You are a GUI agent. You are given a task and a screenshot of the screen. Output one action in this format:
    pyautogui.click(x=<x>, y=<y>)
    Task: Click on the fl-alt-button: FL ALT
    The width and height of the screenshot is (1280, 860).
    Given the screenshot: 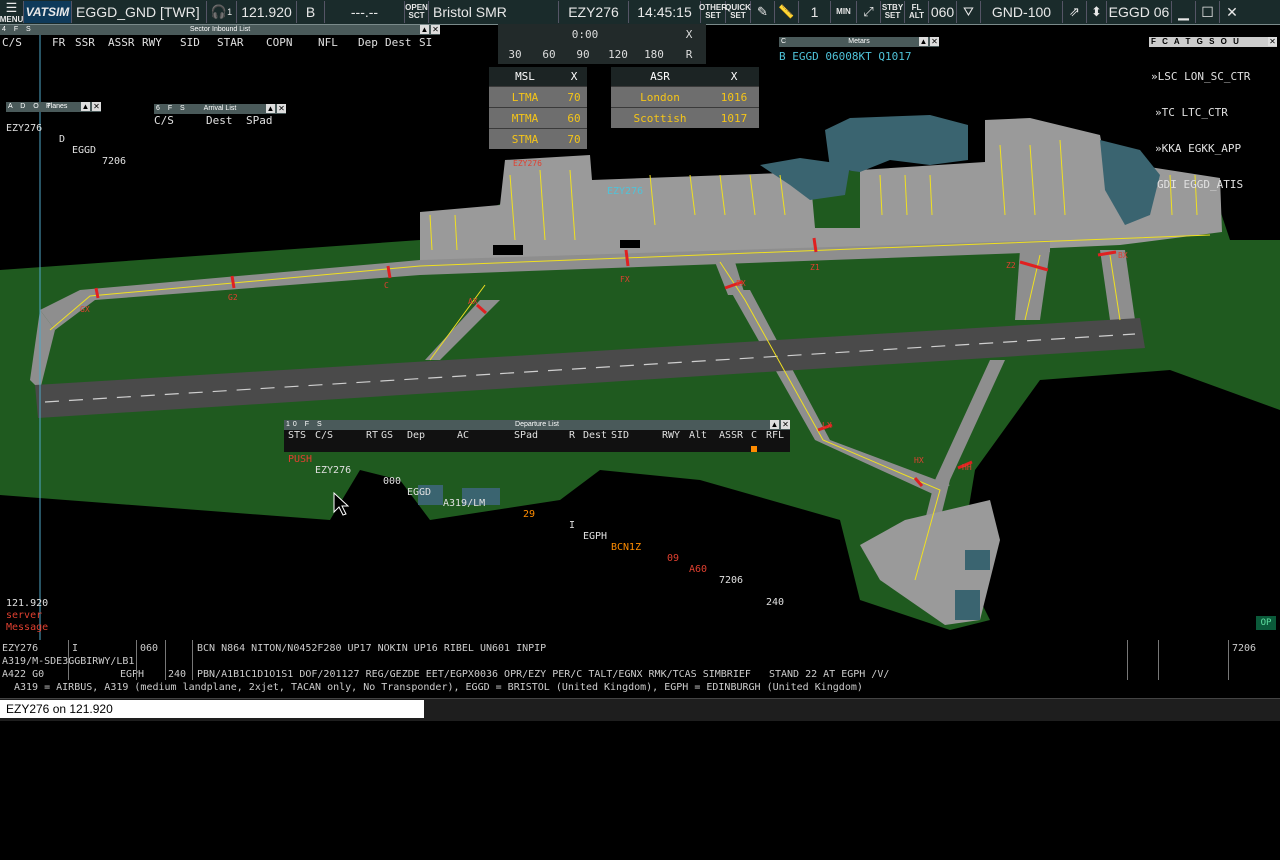 What is the action you would take?
    pyautogui.click(x=917, y=12)
    